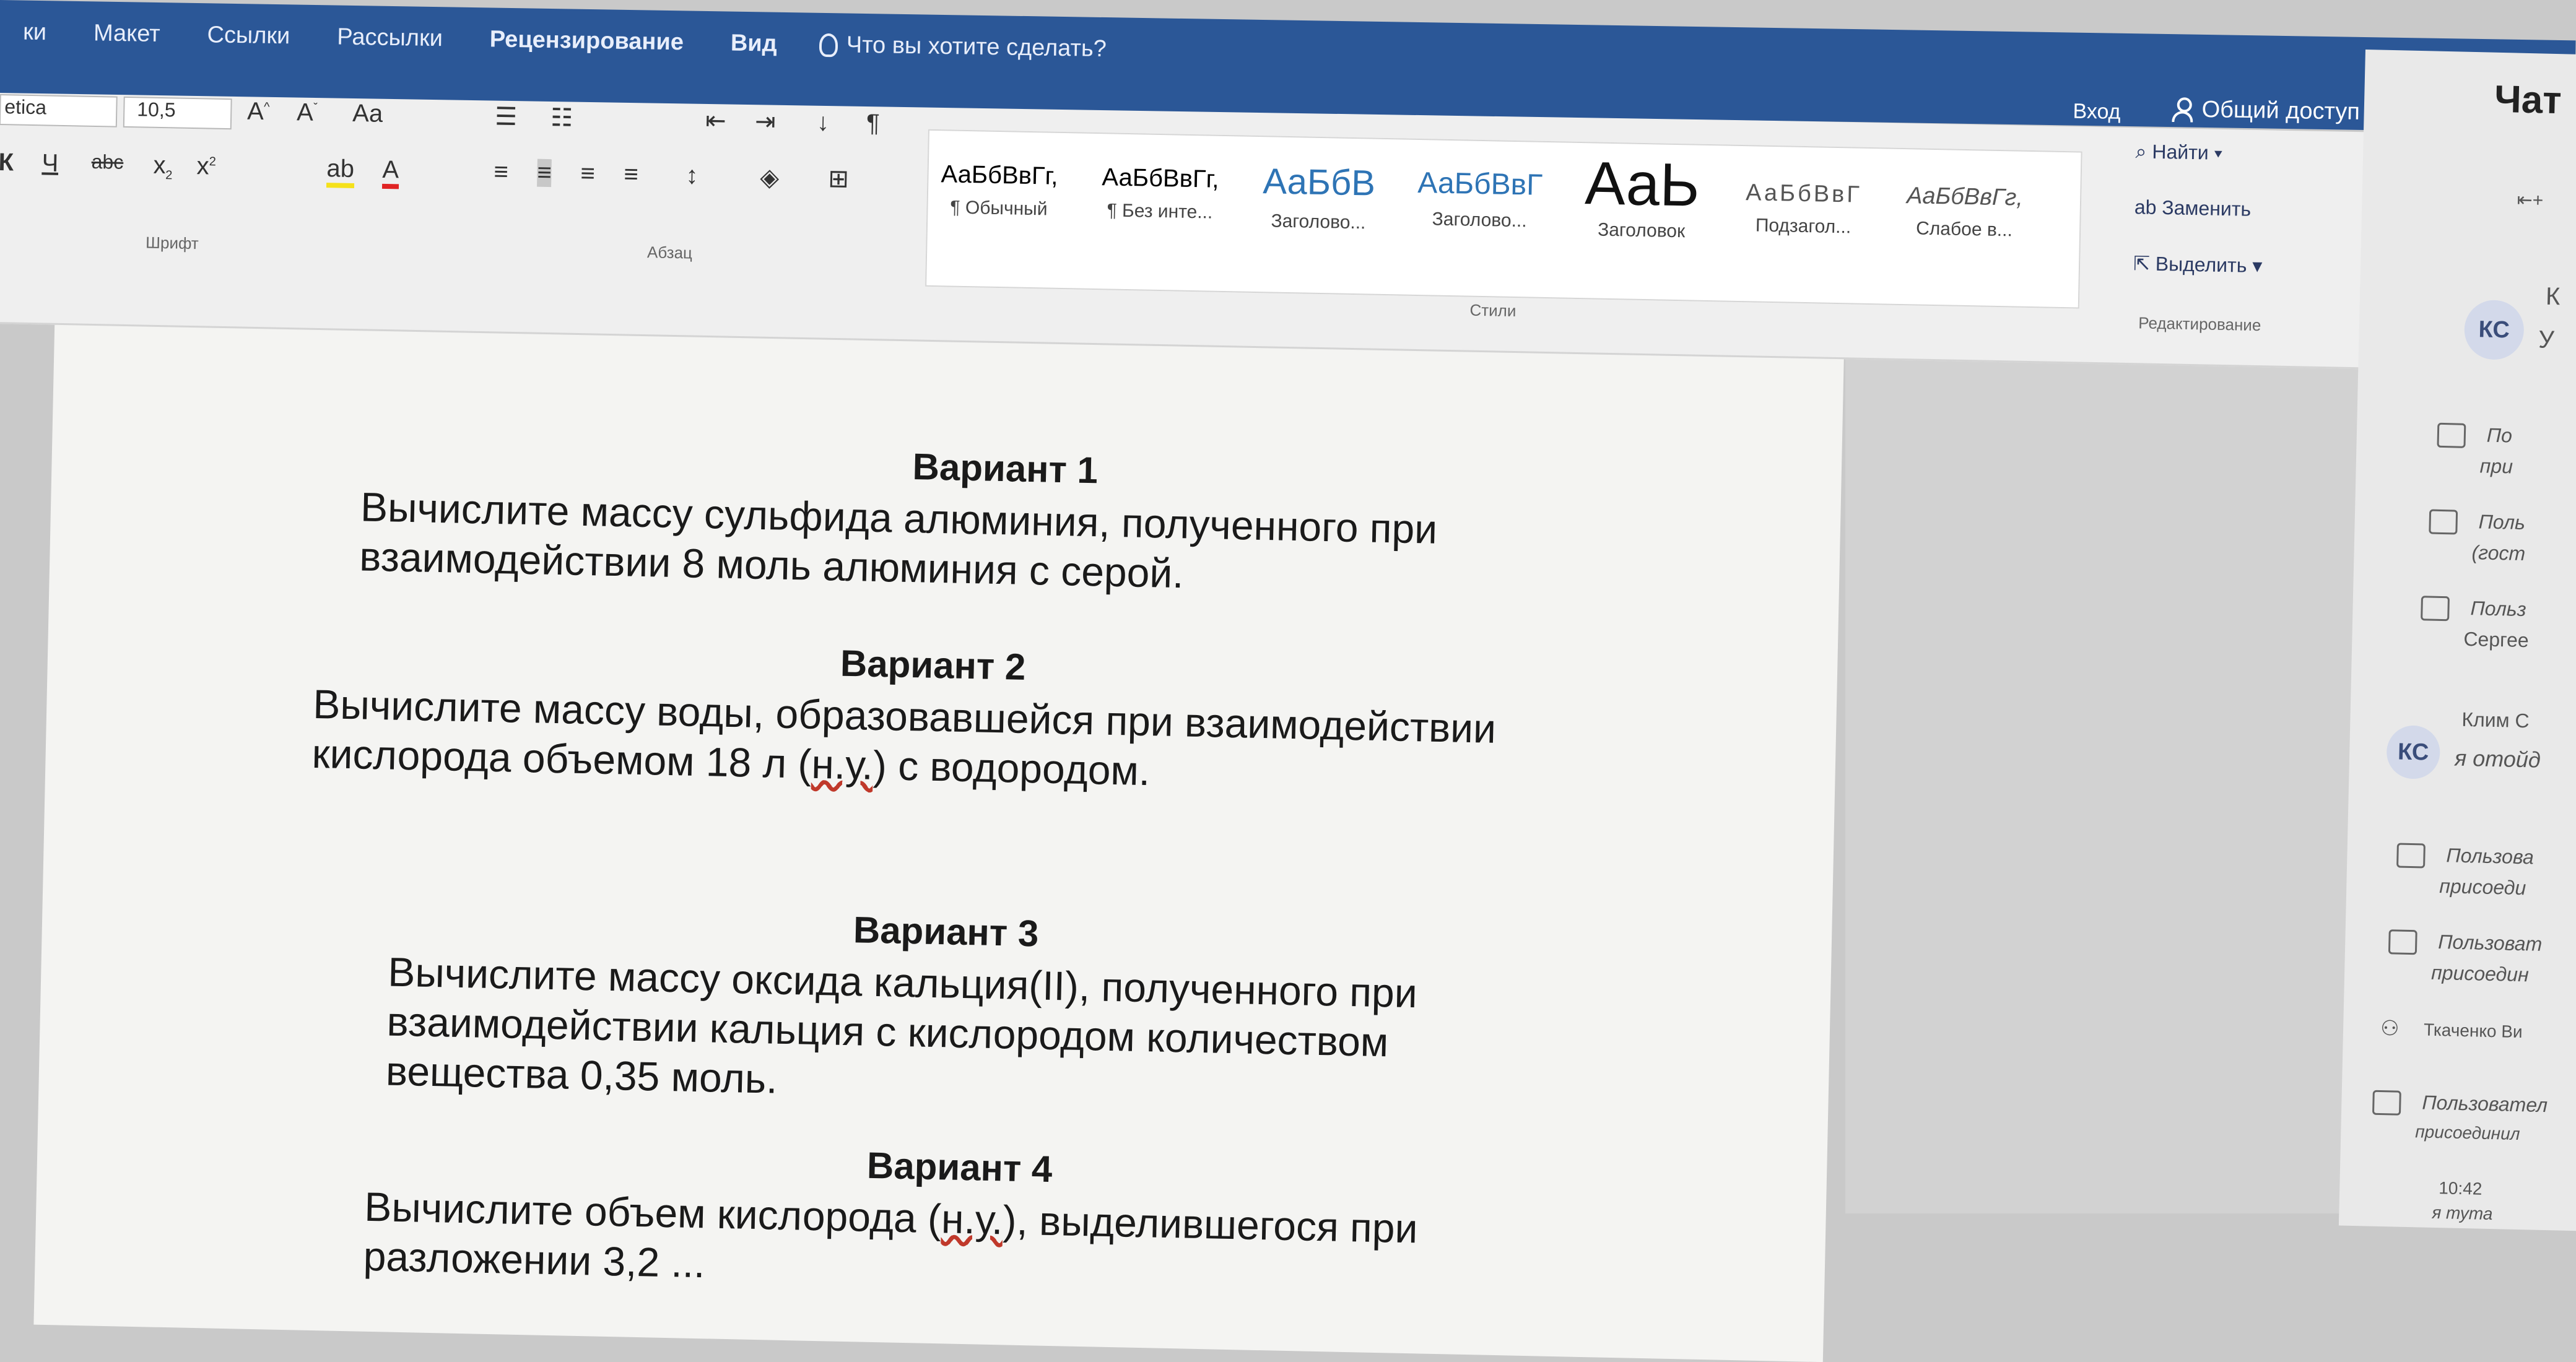 The width and height of the screenshot is (2576, 1362). What do you see at coordinates (2097, 112) in the screenshot?
I see `login-link: Вход` at bounding box center [2097, 112].